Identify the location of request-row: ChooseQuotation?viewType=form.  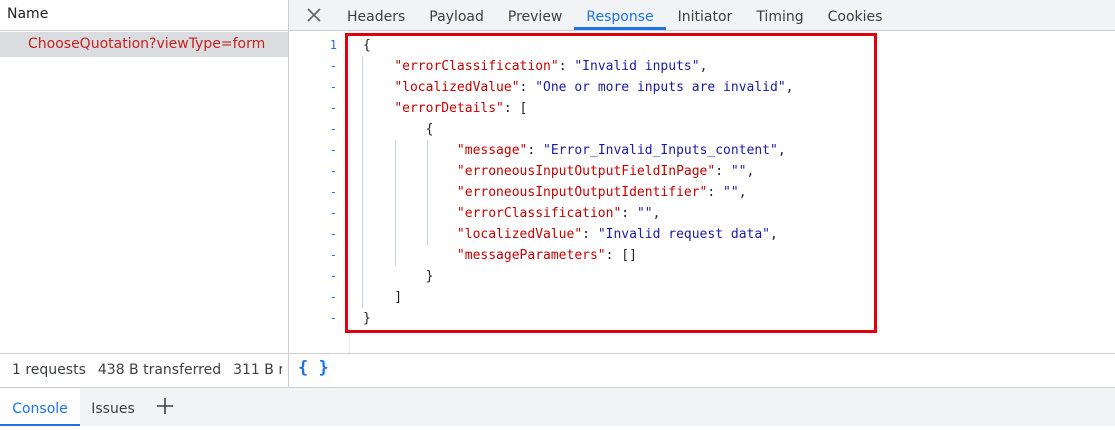
(144, 44).